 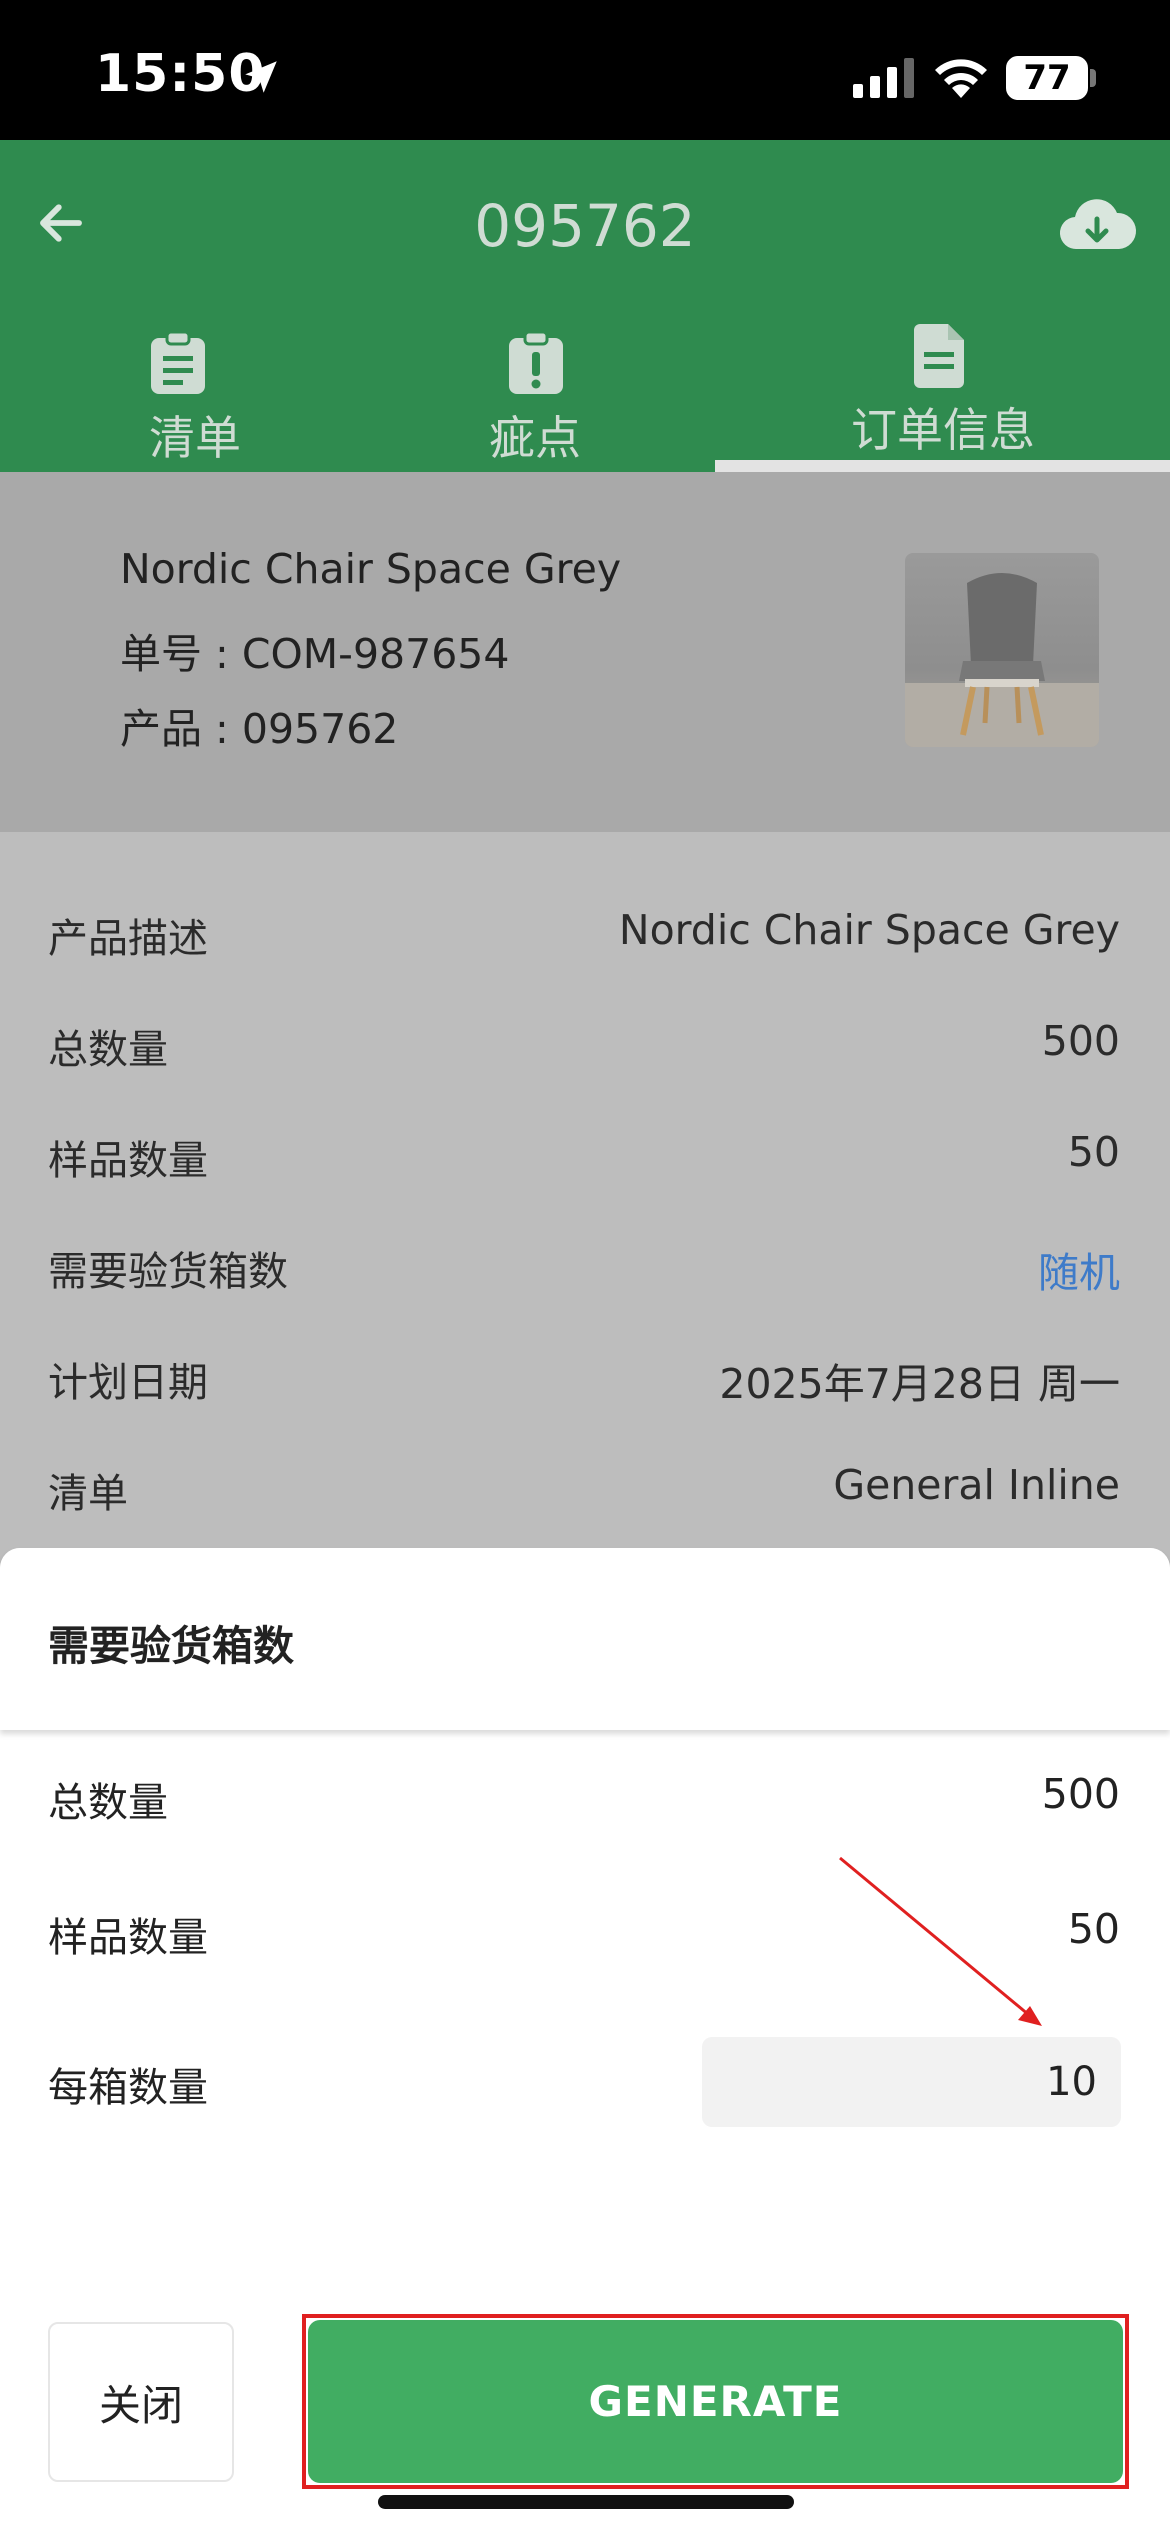 I want to click on active-tab-indicator, so click(x=942, y=466).